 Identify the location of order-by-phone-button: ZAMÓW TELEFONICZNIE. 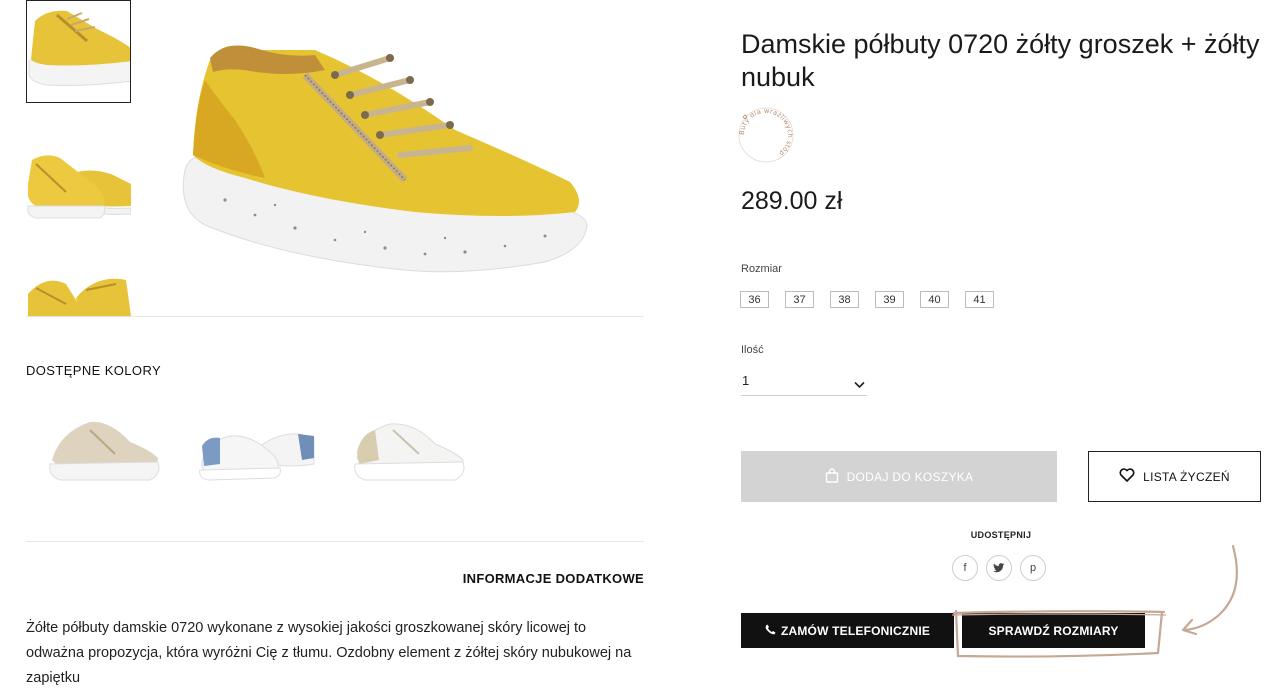
(847, 630).